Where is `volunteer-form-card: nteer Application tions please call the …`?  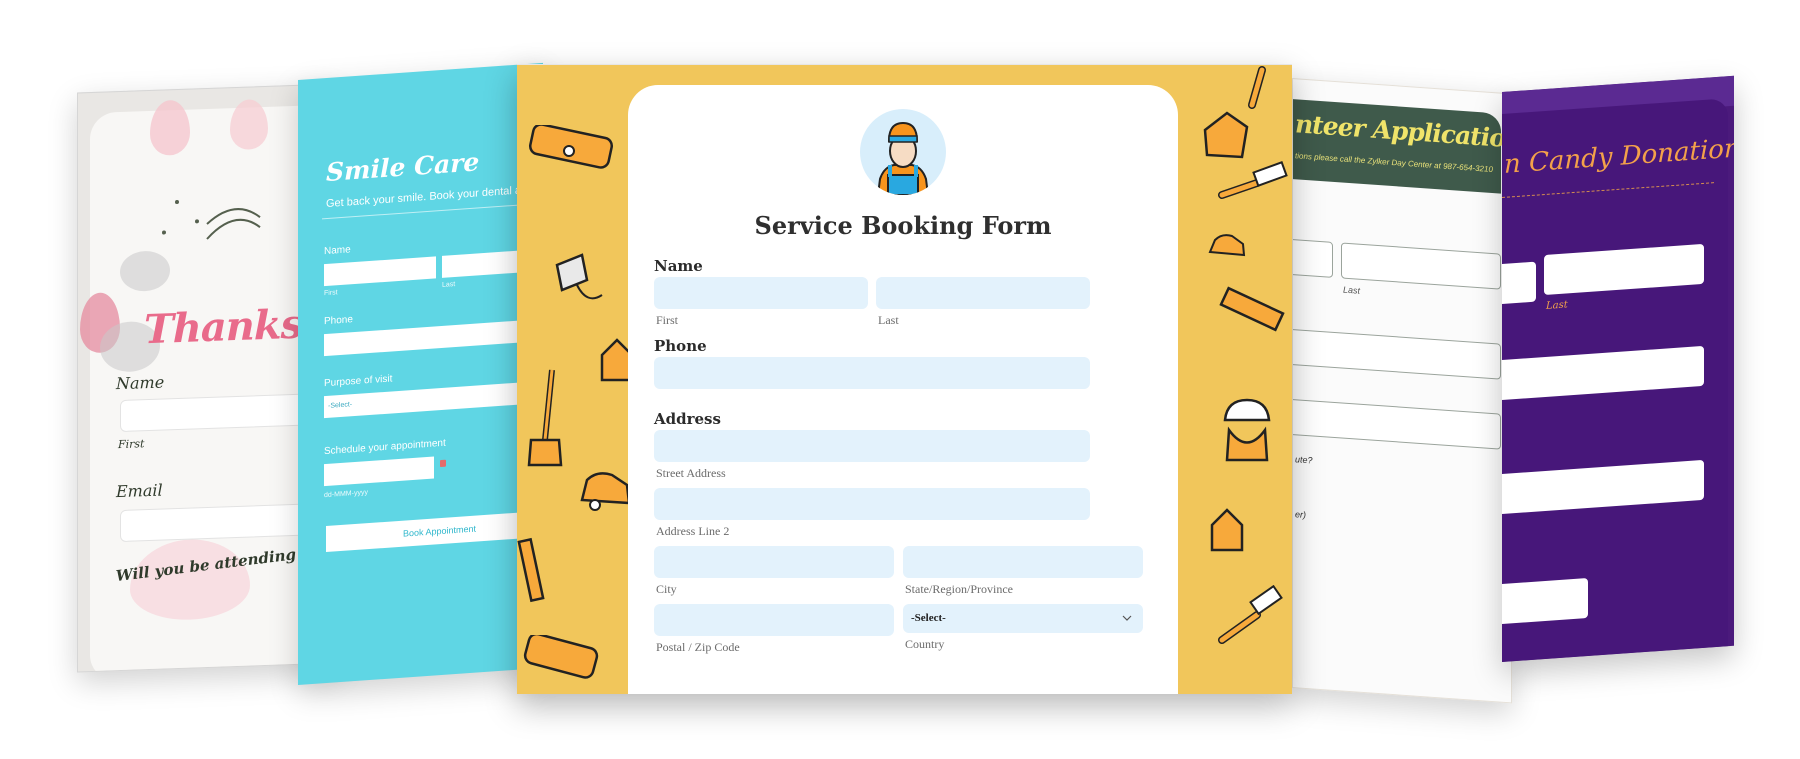
volunteer-form-card: nteer Application tions please call the … is located at coordinates (1402, 391).